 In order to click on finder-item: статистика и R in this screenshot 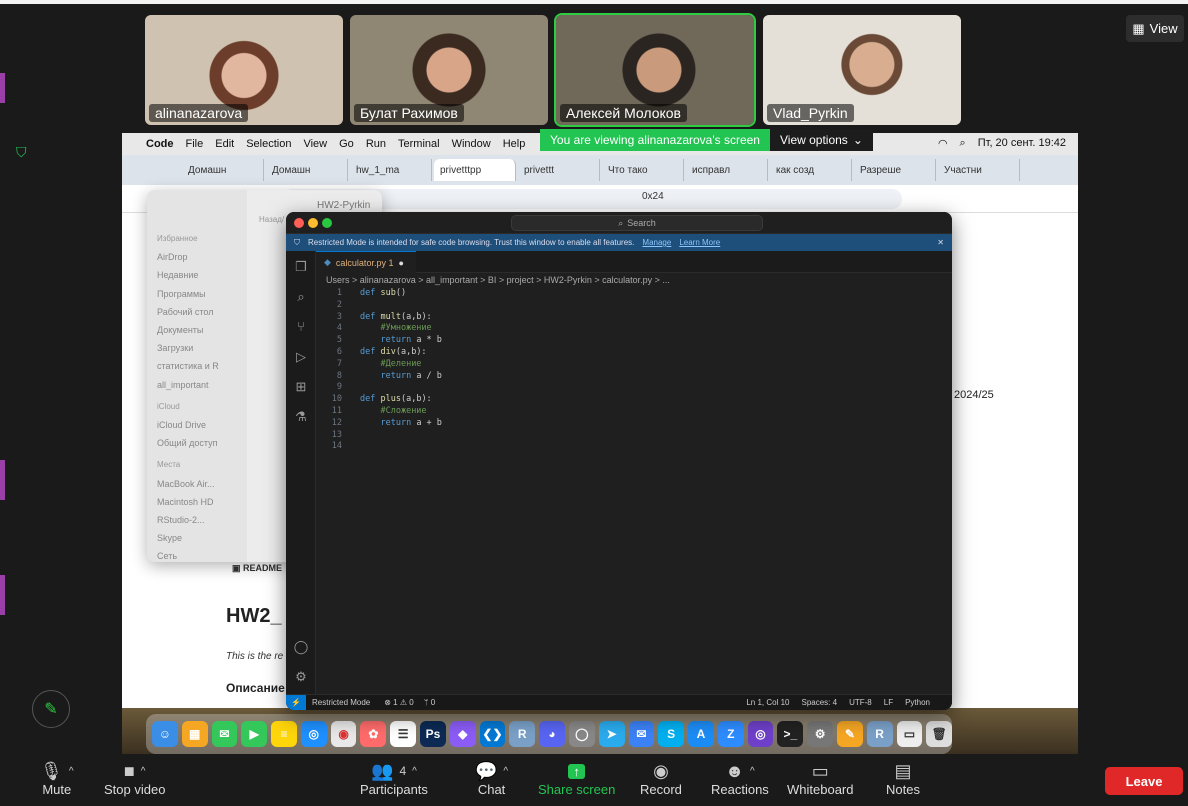, I will do `click(202, 366)`.